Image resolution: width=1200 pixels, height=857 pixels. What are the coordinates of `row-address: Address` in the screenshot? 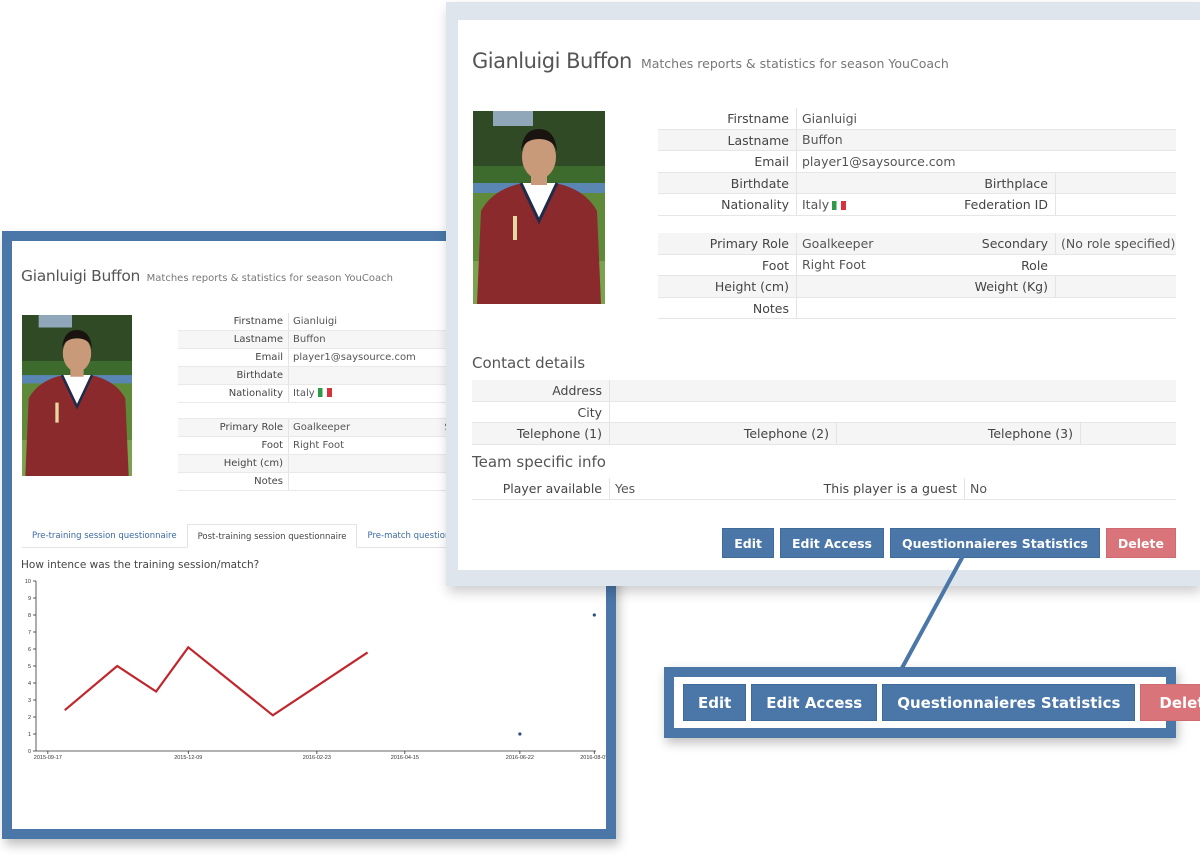 It's located at (824, 391).